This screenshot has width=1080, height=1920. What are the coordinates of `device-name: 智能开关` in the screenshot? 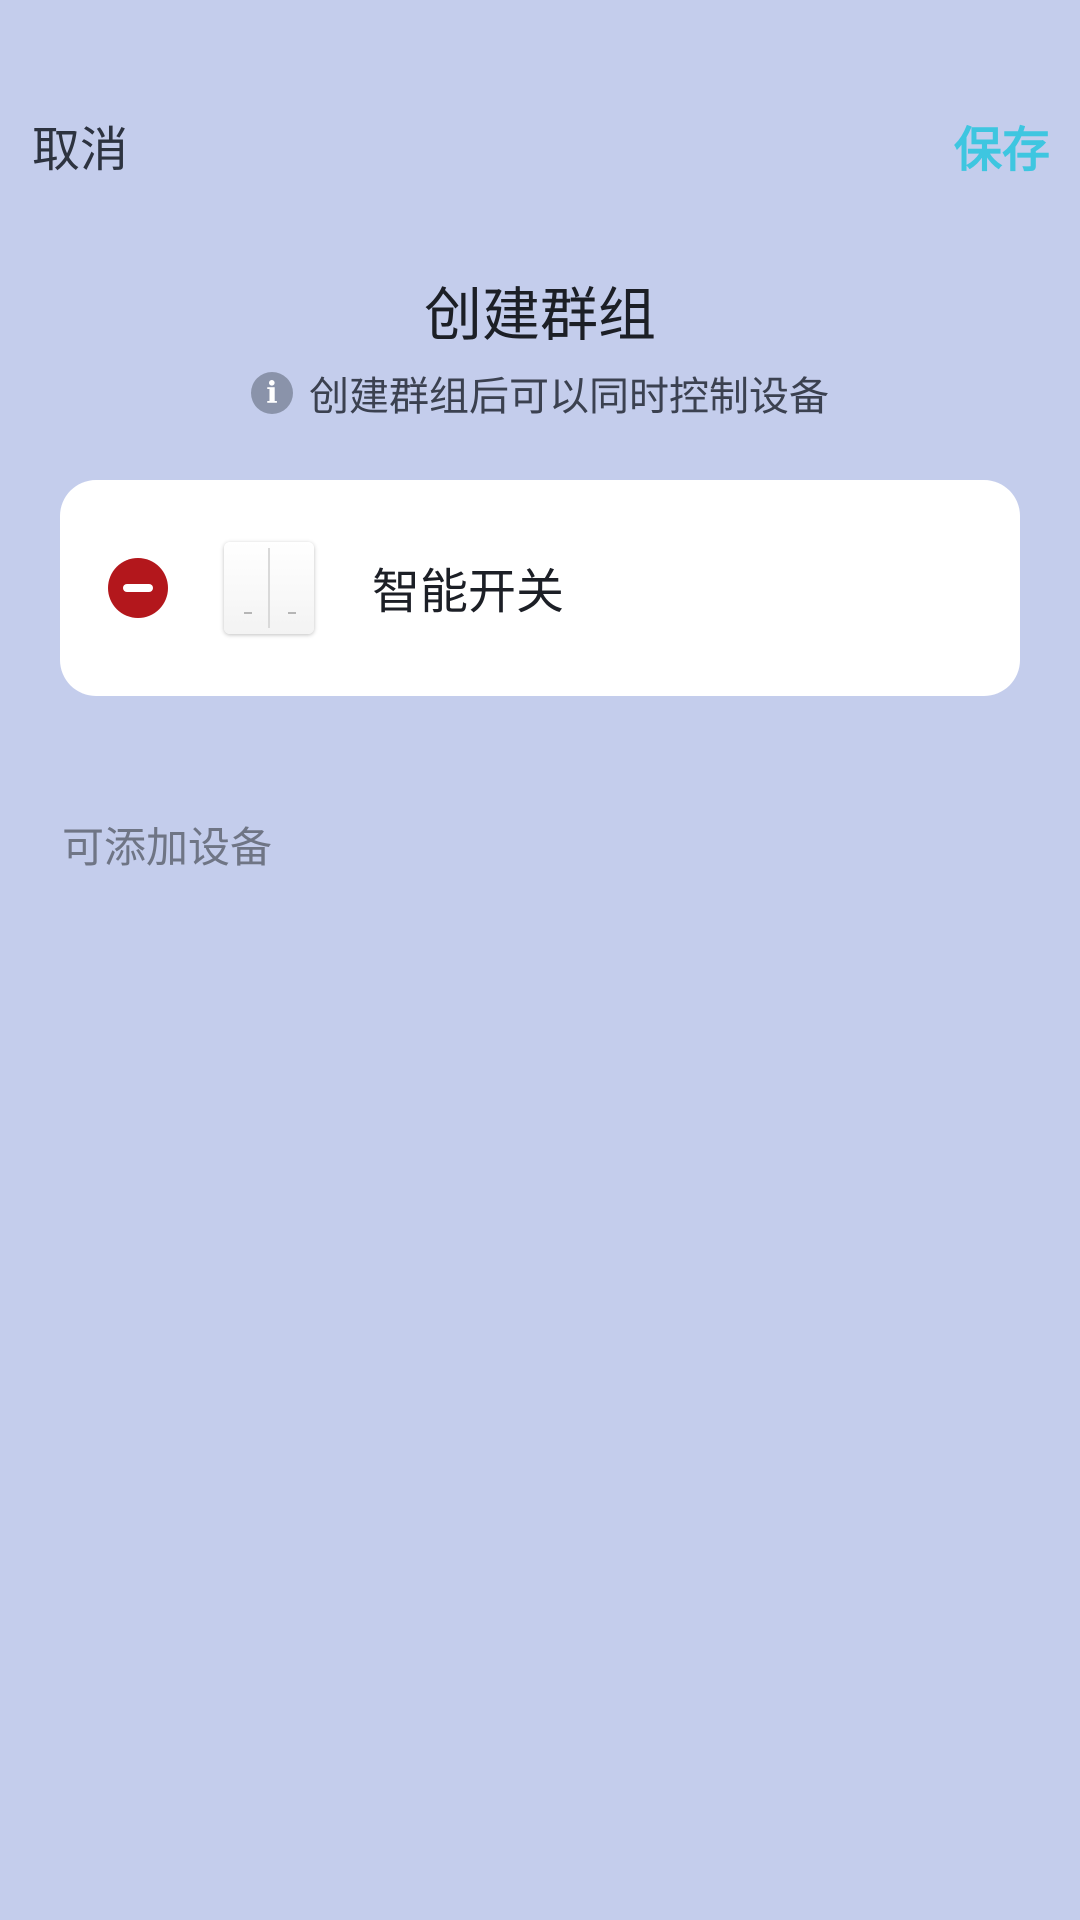 It's located at (468, 592).